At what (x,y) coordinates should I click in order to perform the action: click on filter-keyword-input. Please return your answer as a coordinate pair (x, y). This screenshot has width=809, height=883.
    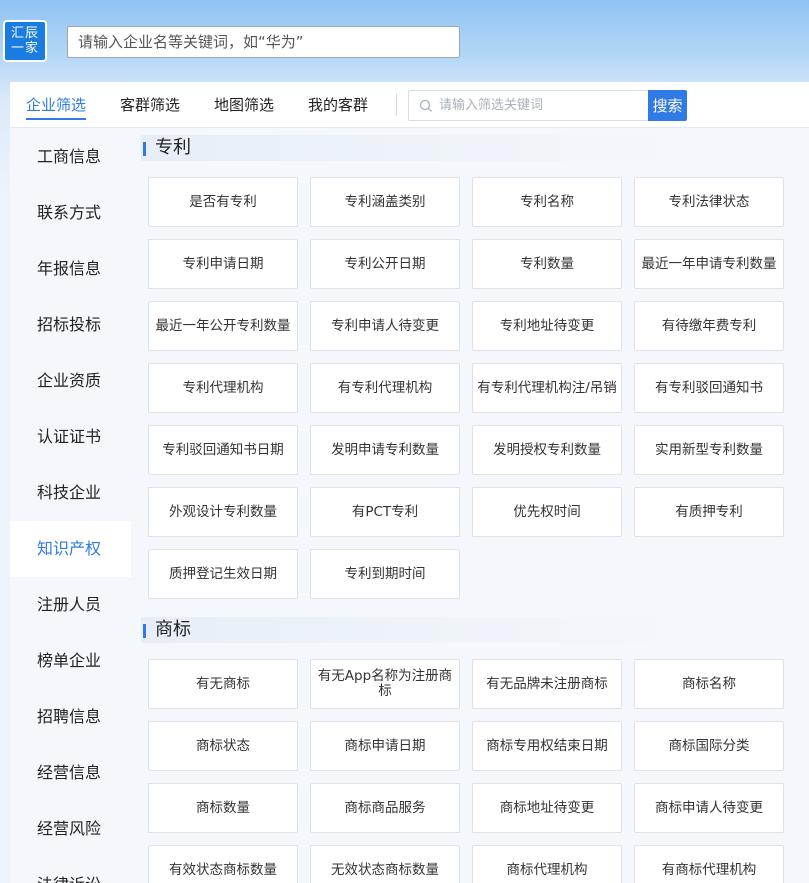
    Looking at the image, I should click on (541, 105).